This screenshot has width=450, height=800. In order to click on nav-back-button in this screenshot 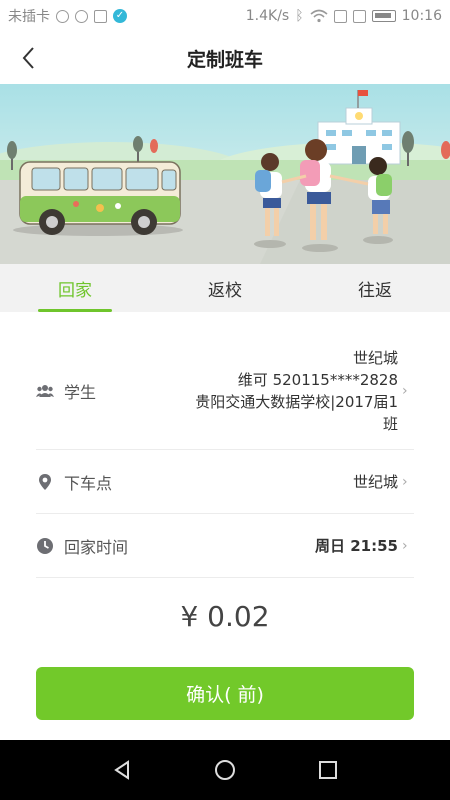, I will do `click(122, 770)`.